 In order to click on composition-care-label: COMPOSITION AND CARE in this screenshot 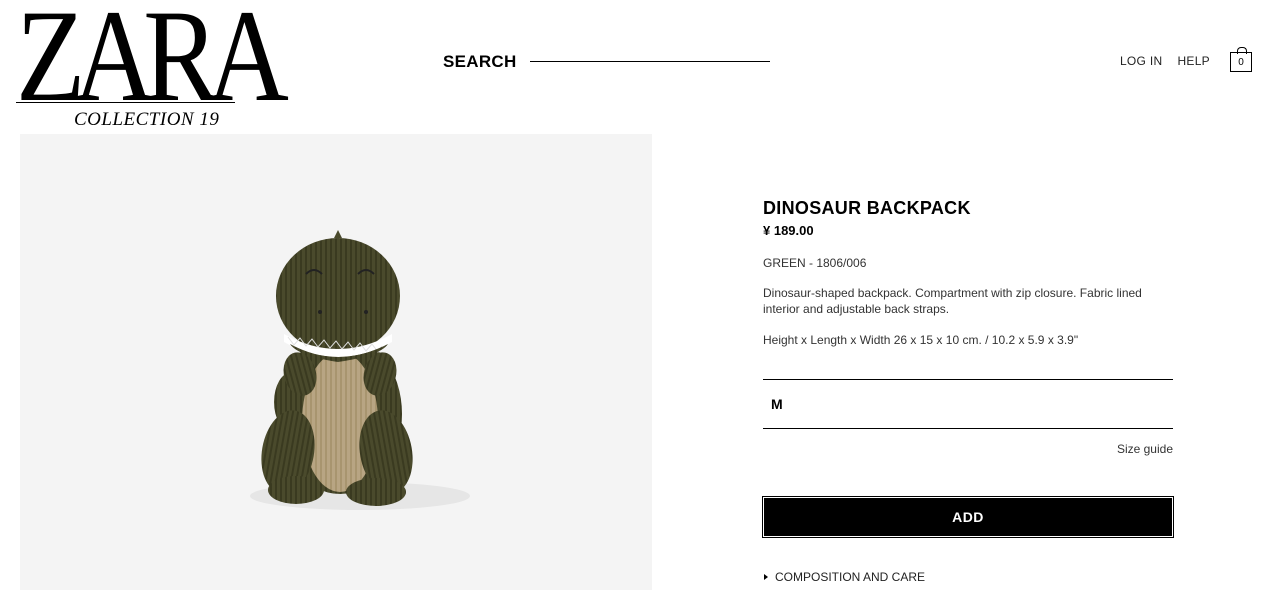, I will do `click(850, 577)`.